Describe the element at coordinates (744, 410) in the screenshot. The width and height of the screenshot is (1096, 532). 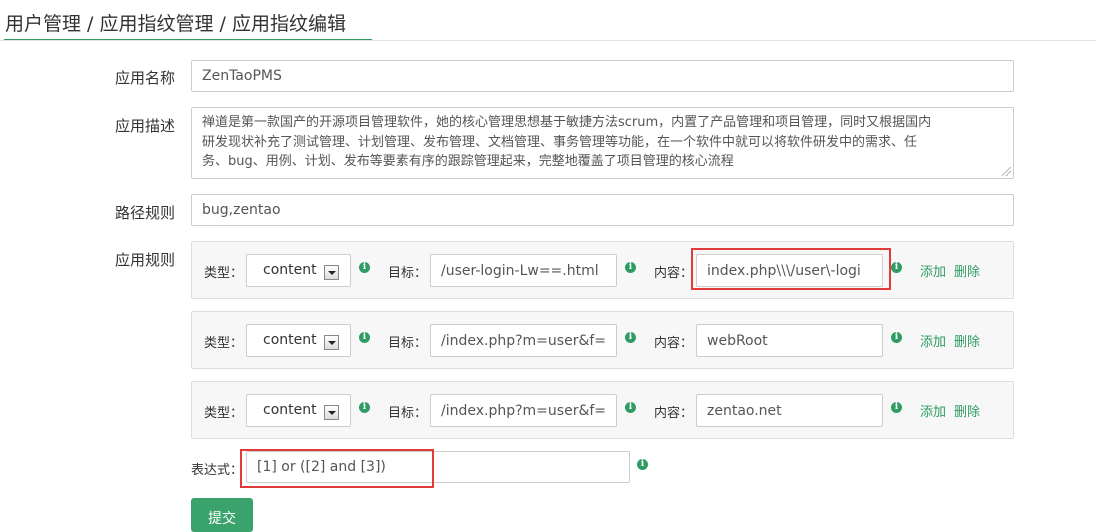
I see `content-value: zentao.net` at that location.